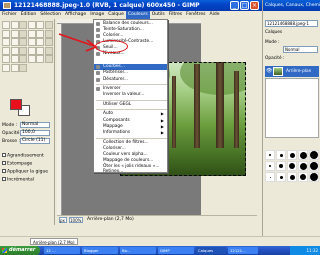 This screenshot has width=320, height=255. Describe the element at coordinates (35, 141) in the screenshot. I see `brush-field: Circle (11)` at that location.